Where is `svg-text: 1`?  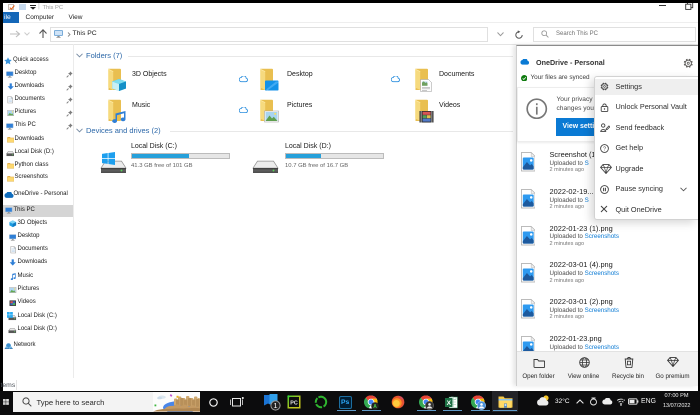 svg-text: 1 is located at coordinates (275, 405).